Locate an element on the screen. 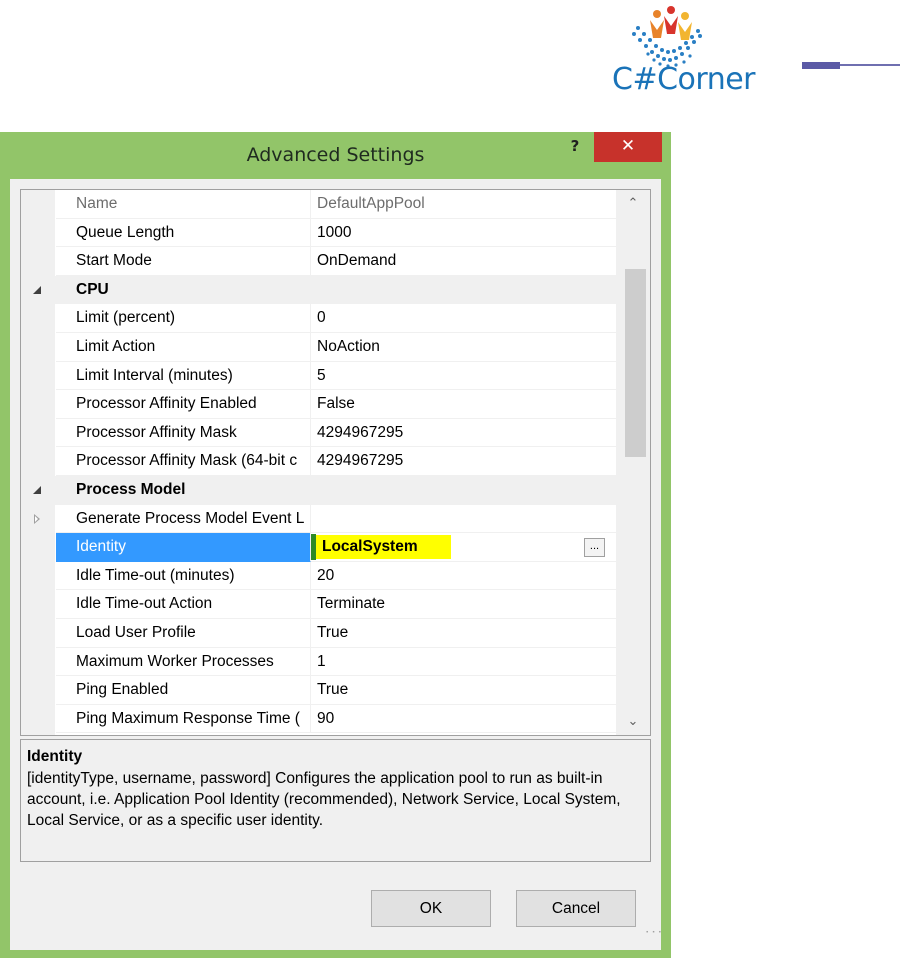 The width and height of the screenshot is (900, 958). property-name: Ping Maximum Response Time ( is located at coordinates (183, 719).